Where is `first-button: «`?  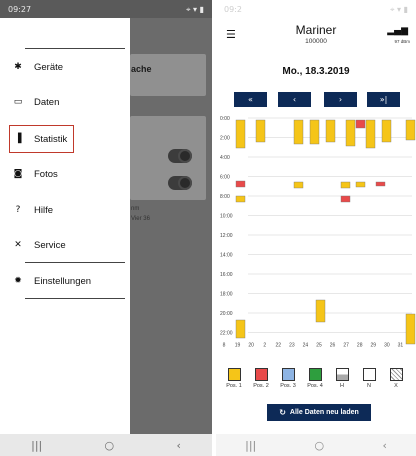 first-button: « is located at coordinates (250, 99).